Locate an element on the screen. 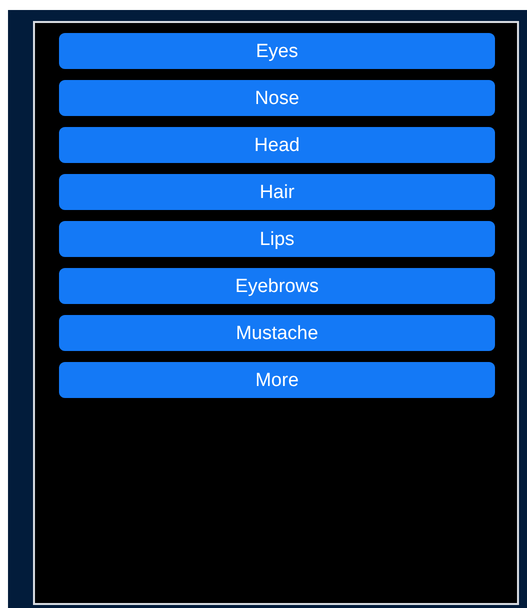 The image size is (527, 608). menu-button: Eyebrows is located at coordinates (277, 286).